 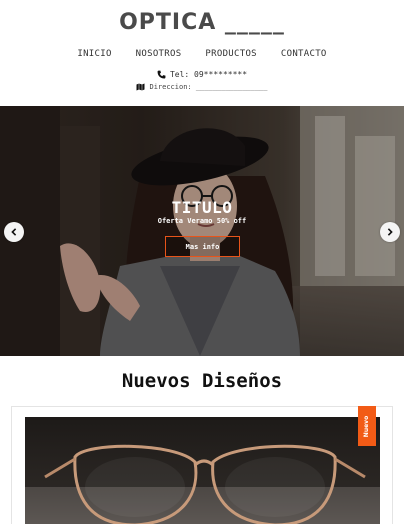 I want to click on mas-info-button: Mas info, so click(x=202, y=246).